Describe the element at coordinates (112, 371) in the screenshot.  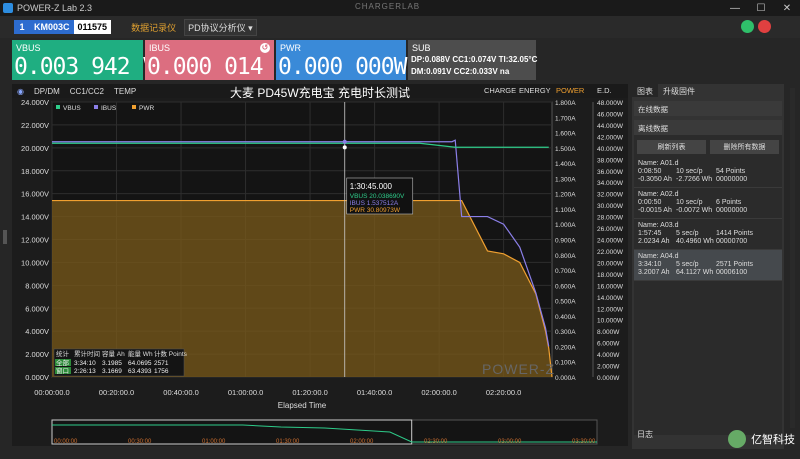
I see `summary-cell: 3.1669` at that location.